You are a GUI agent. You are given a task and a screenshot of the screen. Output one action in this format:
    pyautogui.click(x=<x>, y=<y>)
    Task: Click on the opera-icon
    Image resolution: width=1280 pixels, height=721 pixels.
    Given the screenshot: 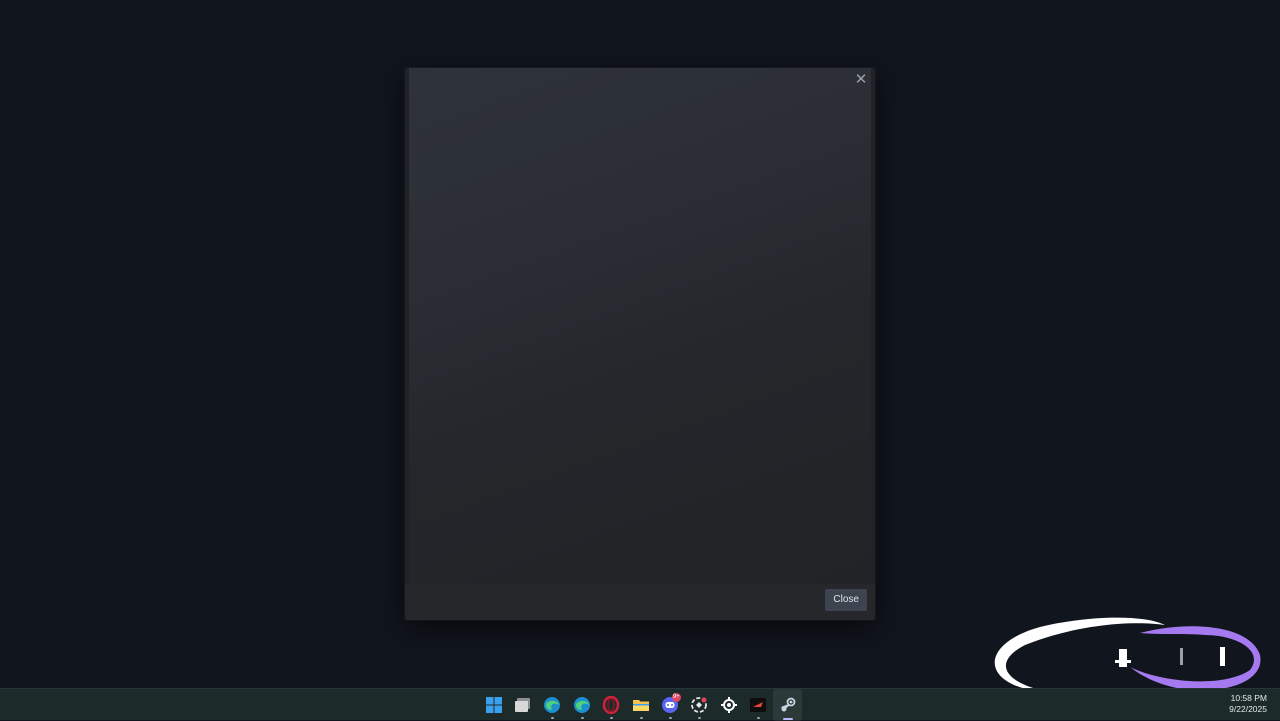 What is the action you would take?
    pyautogui.click(x=611, y=705)
    